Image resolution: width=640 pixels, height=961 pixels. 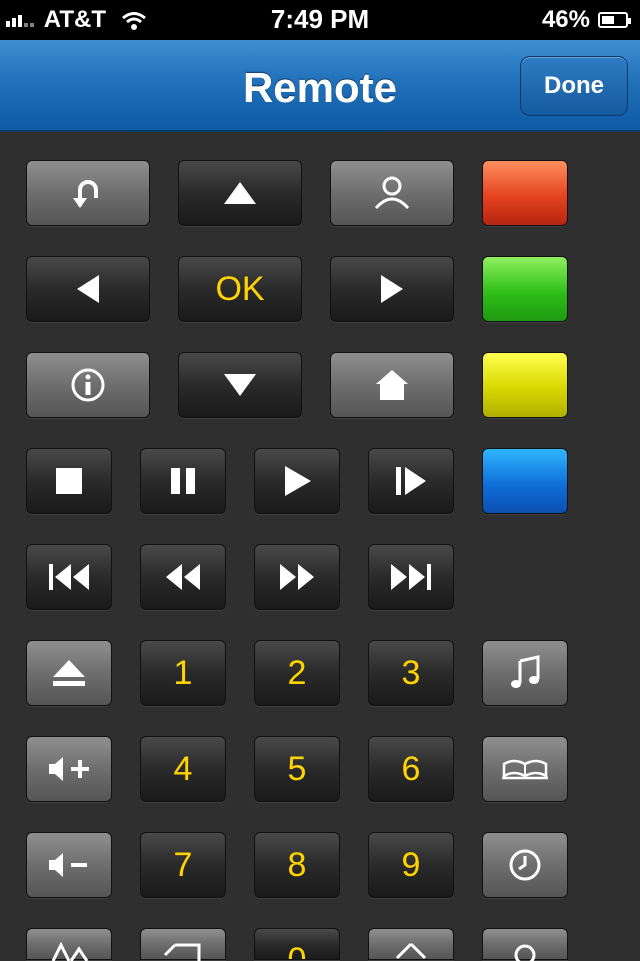 What do you see at coordinates (411, 951) in the screenshot?
I see `shift-arrow-icon` at bounding box center [411, 951].